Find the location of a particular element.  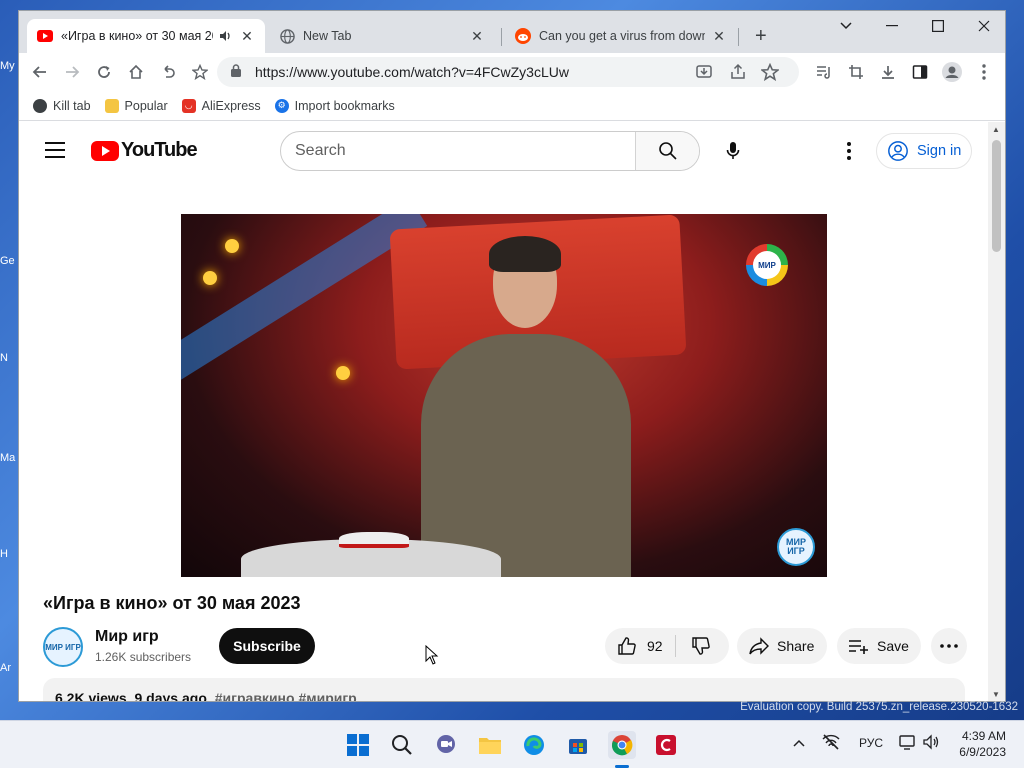

crop-icon is located at coordinates (856, 72).